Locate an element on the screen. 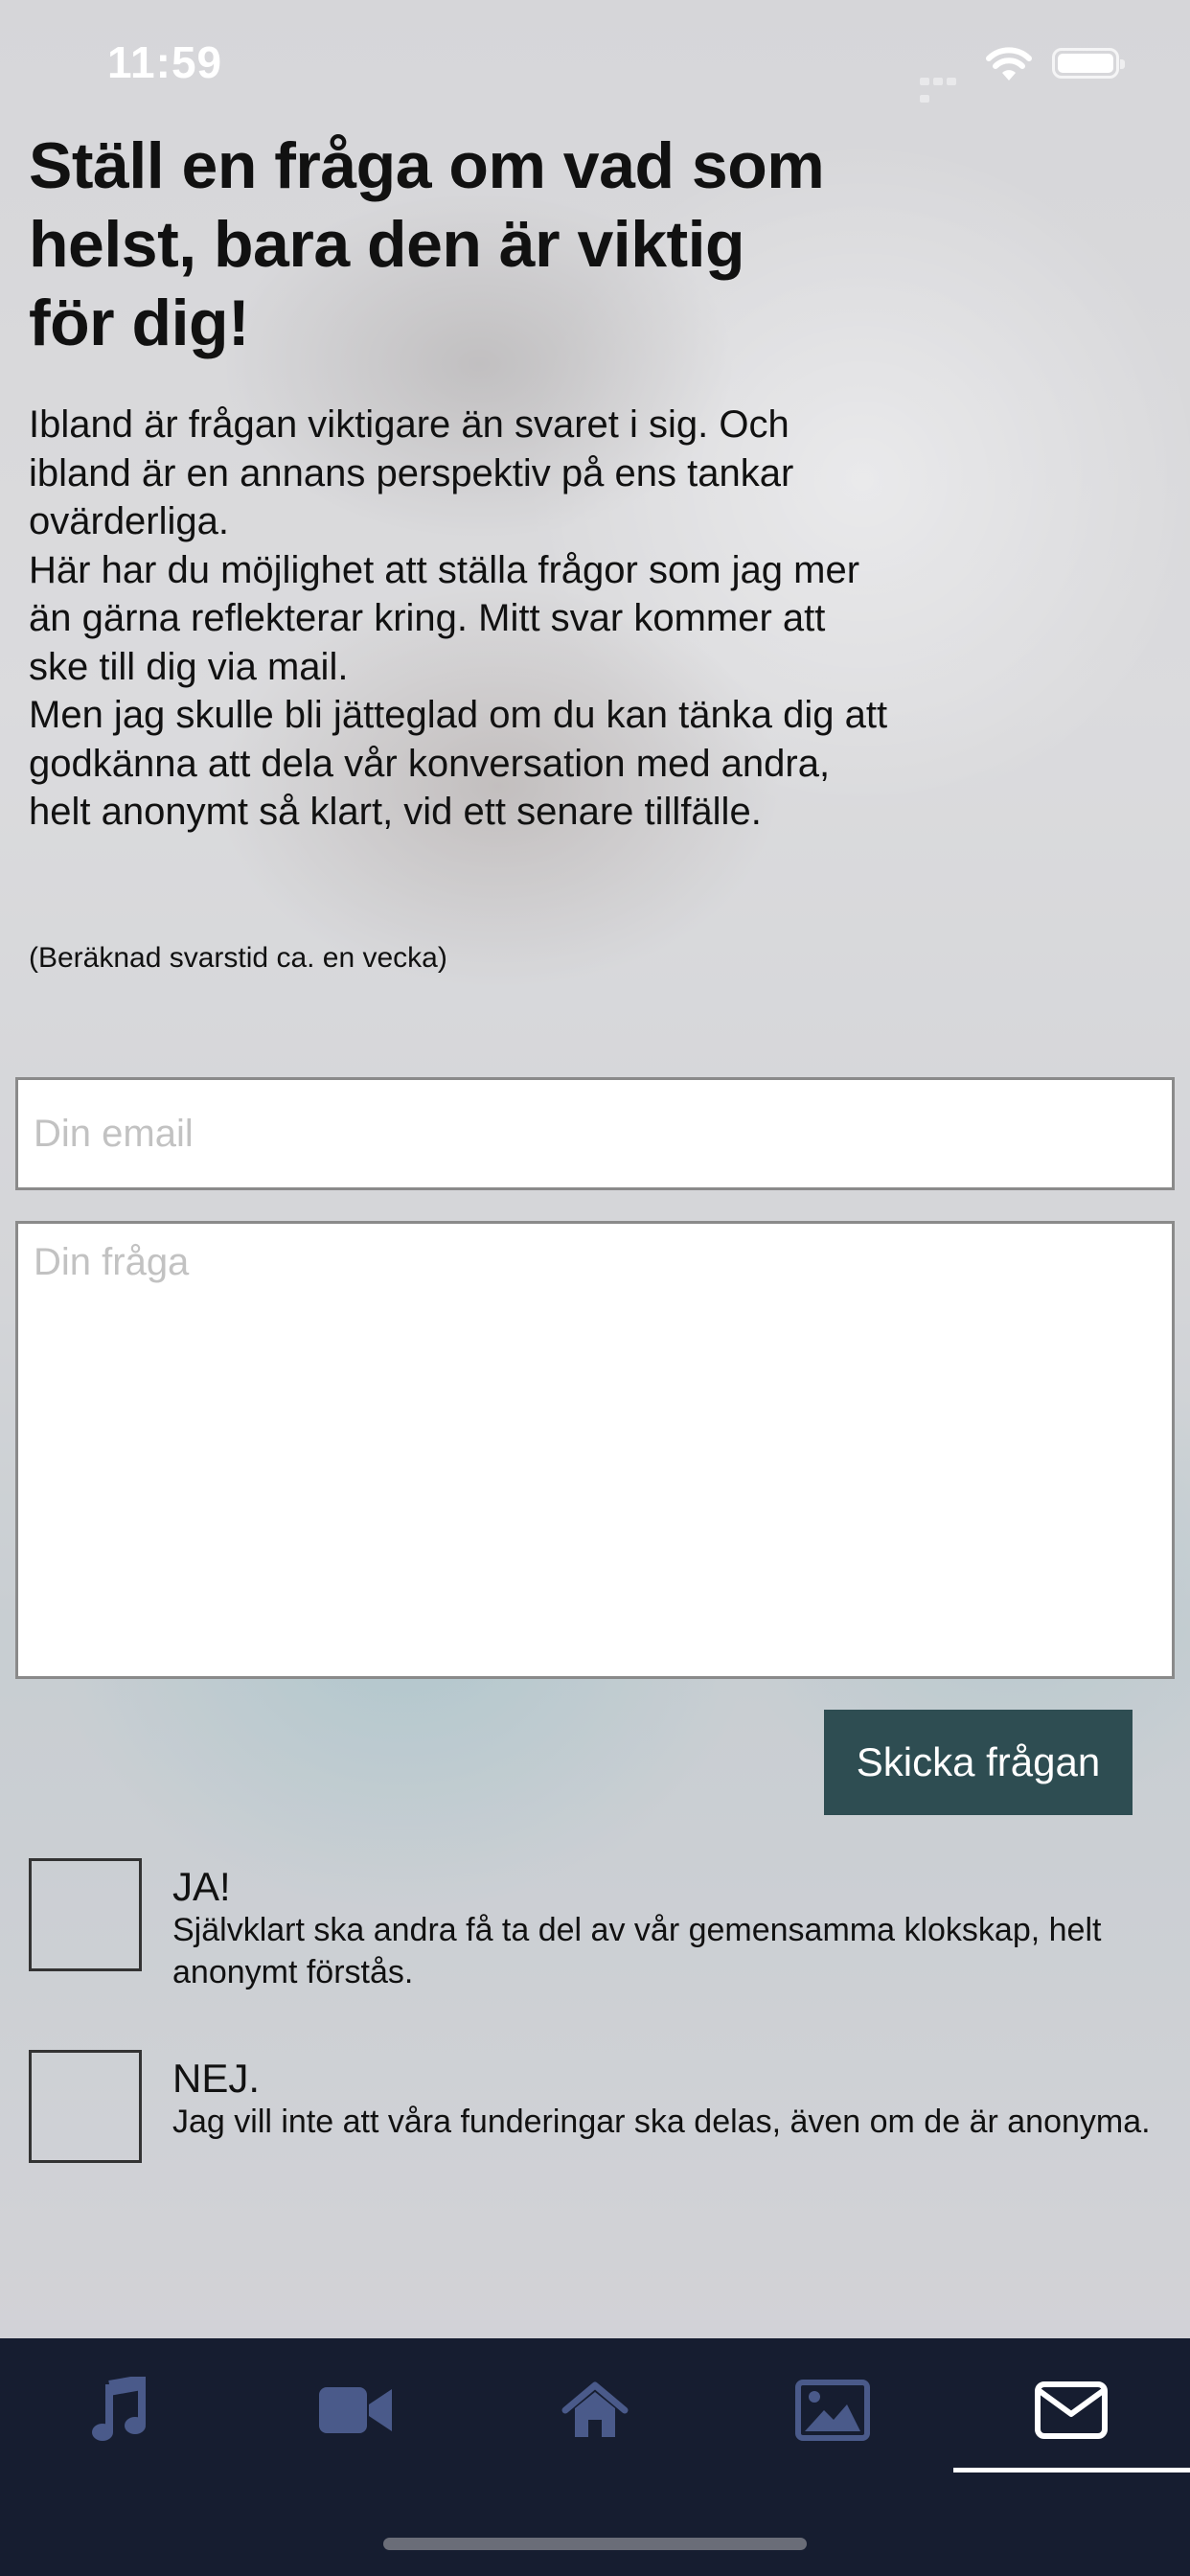  image-icon is located at coordinates (833, 2410).